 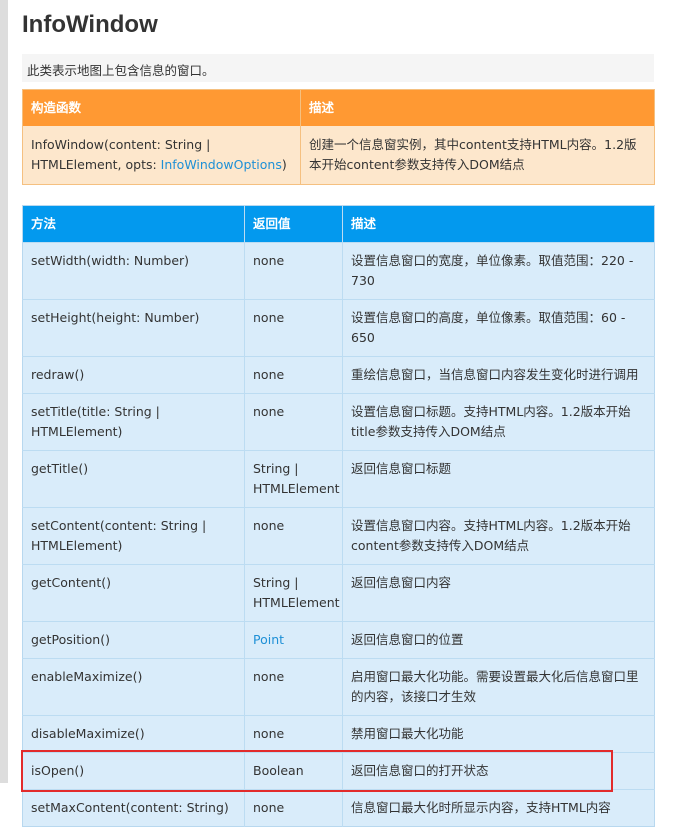 What do you see at coordinates (498, 687) in the screenshot?
I see `method-description: 启用窗口最大化功能。需要设置最大化后信息窗口里的内容，该接口才生效` at bounding box center [498, 687].